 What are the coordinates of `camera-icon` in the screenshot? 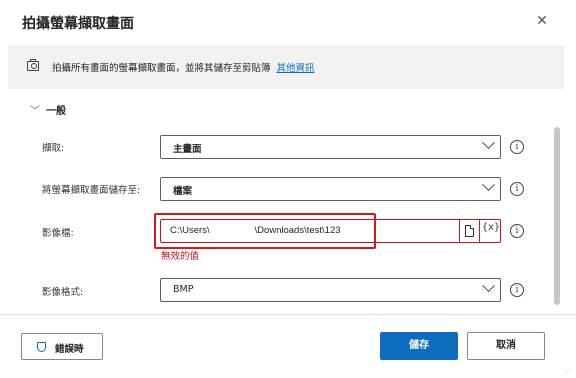 It's located at (33, 65).